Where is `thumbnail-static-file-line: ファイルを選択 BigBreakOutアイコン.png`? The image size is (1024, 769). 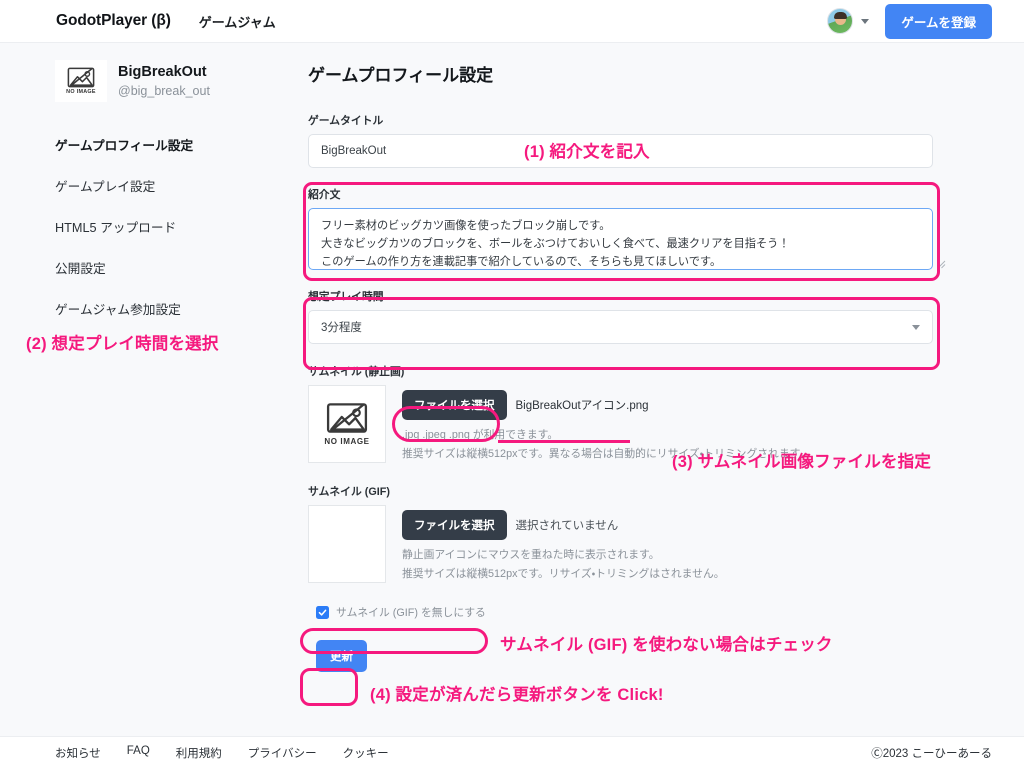
thumbnail-static-file-line: ファイルを選択 BigBreakOutアイコン.png is located at coordinates (606, 405).